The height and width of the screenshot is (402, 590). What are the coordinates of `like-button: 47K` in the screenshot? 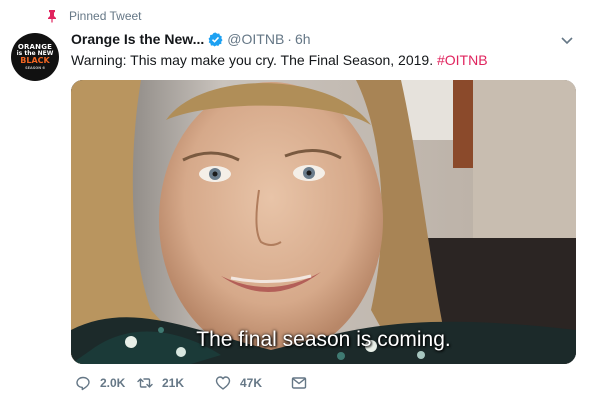 It's located at (251, 383).